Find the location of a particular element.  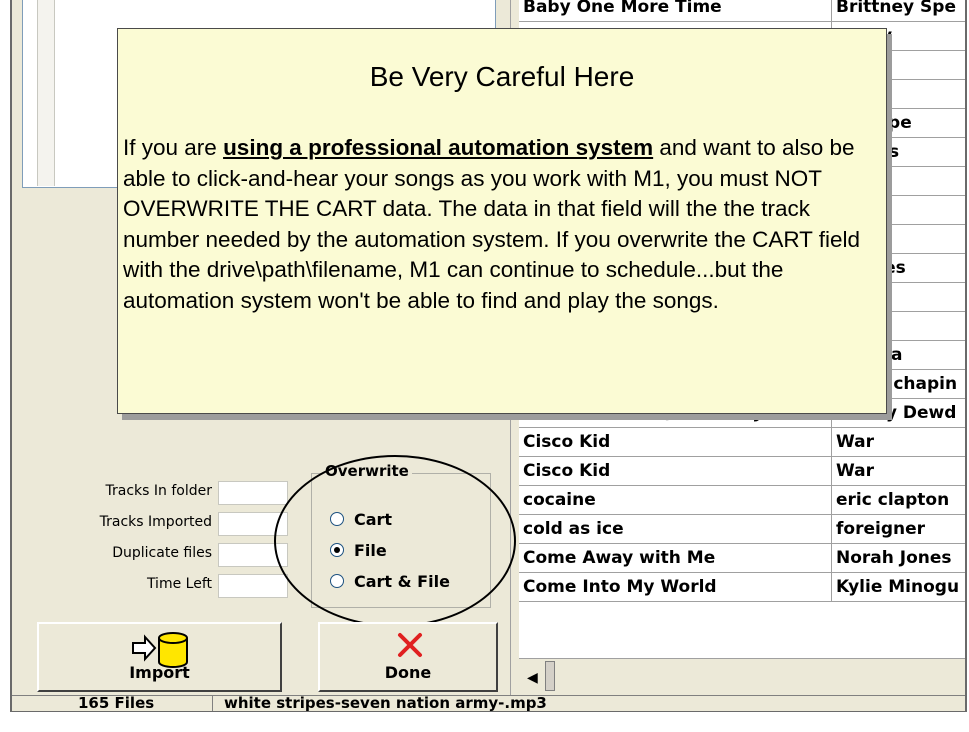

radio-file-label: File is located at coordinates (370, 550).